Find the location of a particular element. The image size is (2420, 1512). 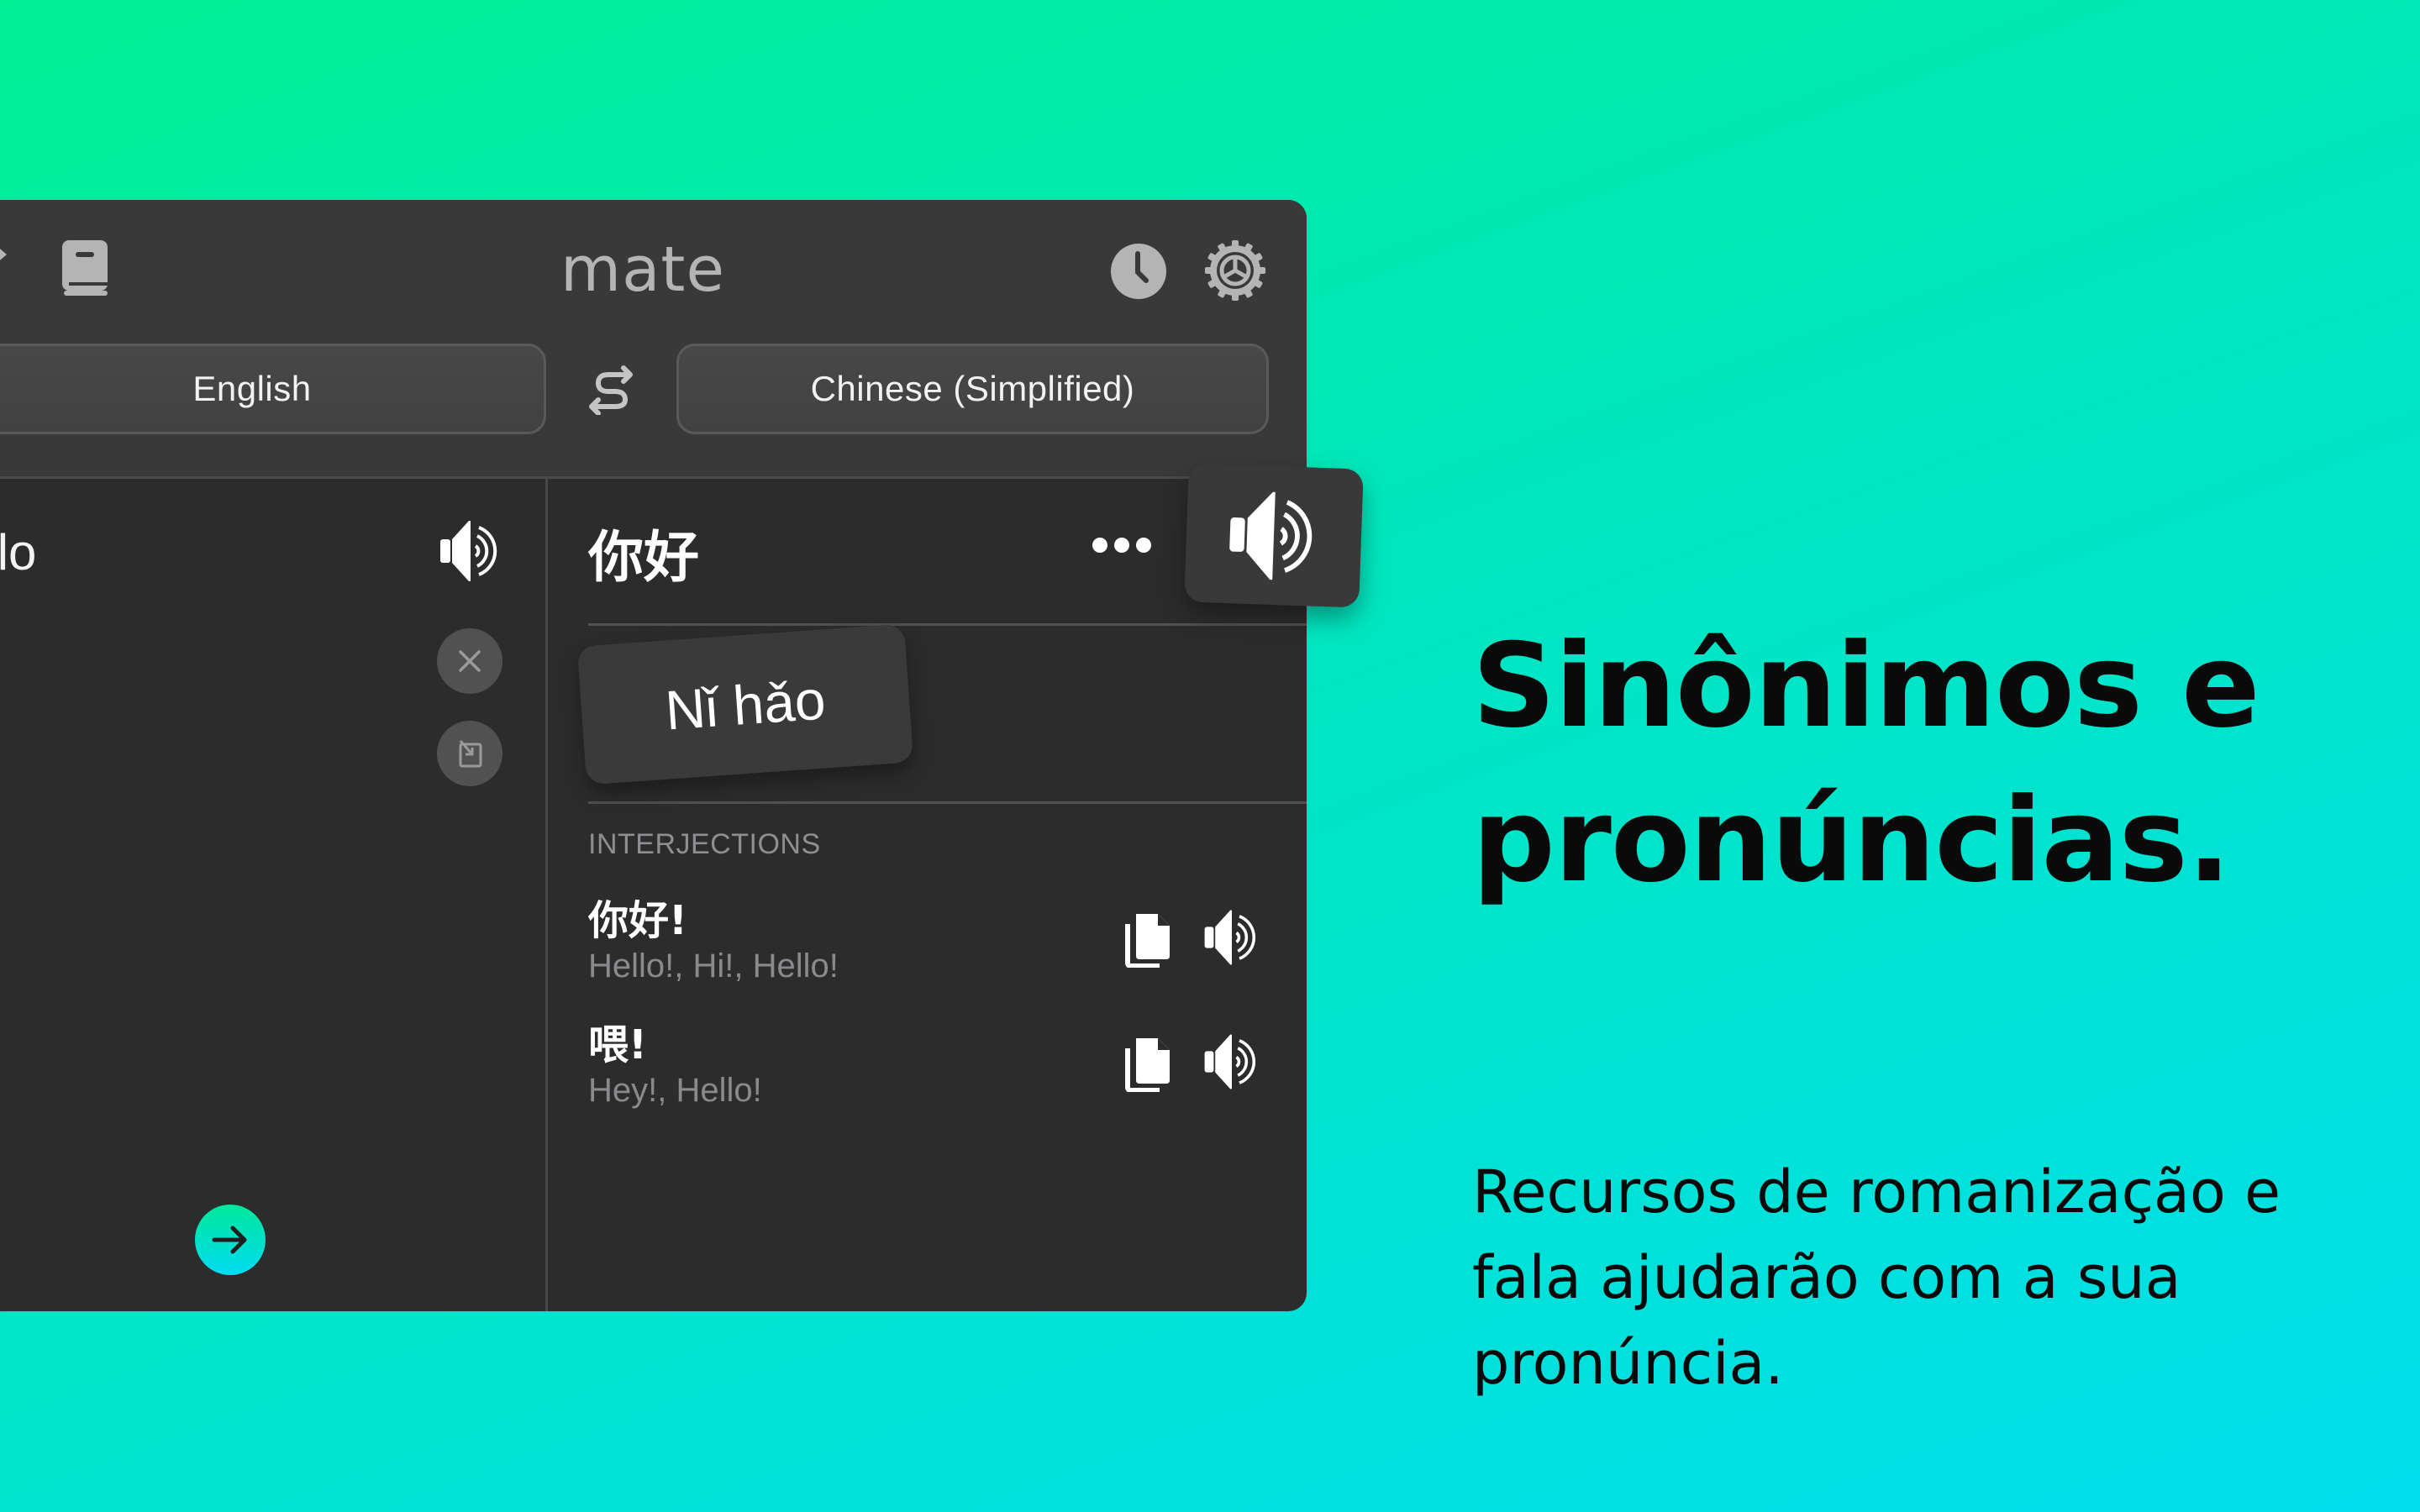

romanization-card: Nǐ hǎo is located at coordinates (745, 704).